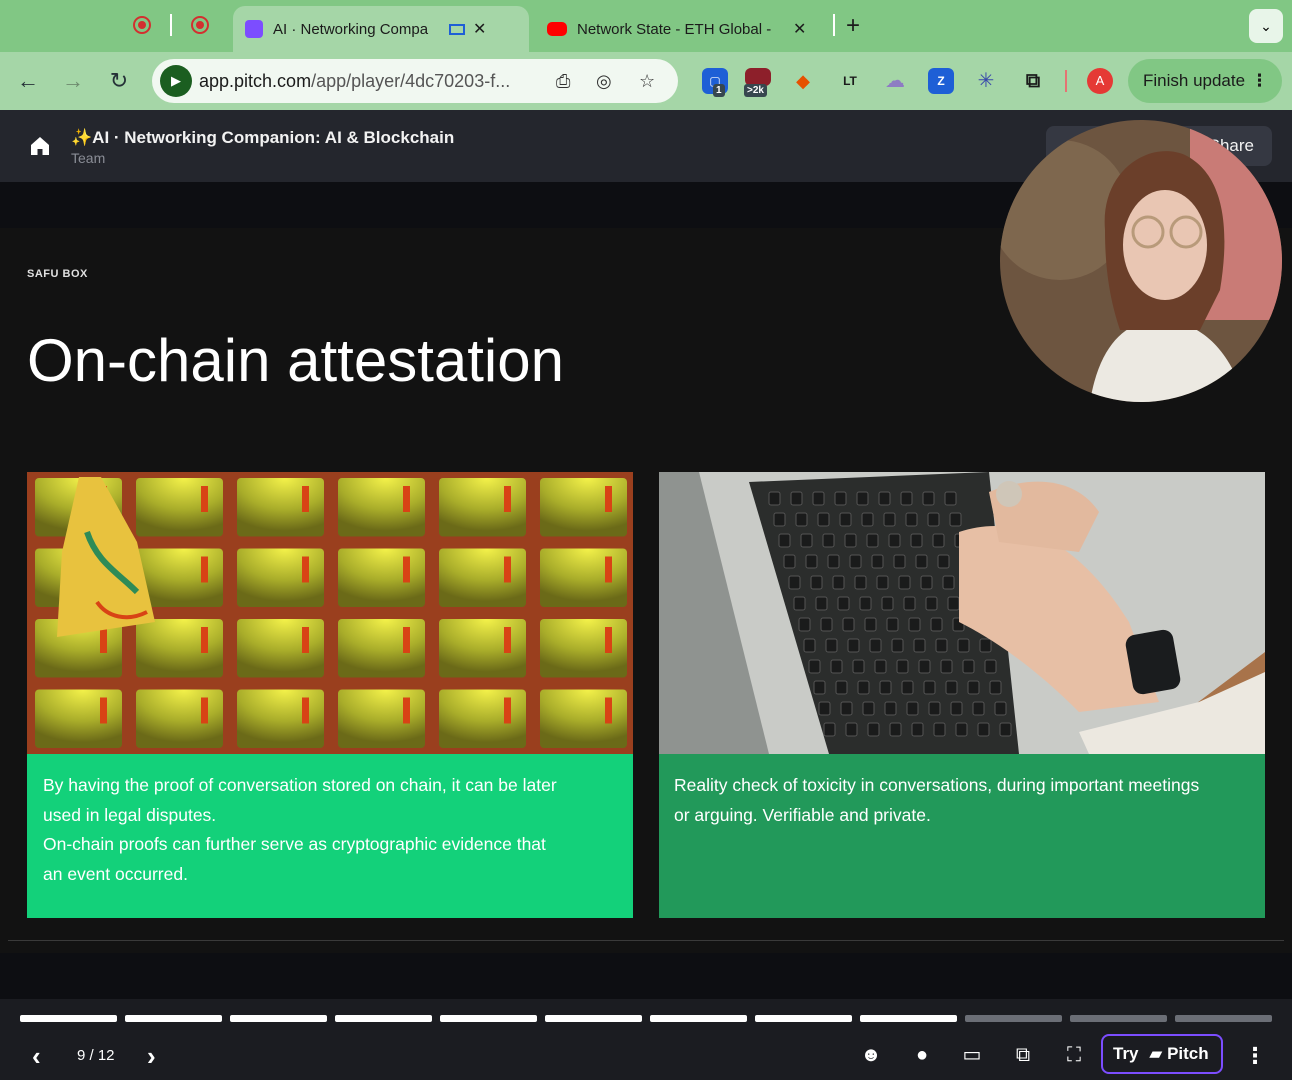 The image size is (1292, 1080). Describe the element at coordinates (351, 29) in the screenshot. I see `tab-label: AI · Networking Compa` at that location.